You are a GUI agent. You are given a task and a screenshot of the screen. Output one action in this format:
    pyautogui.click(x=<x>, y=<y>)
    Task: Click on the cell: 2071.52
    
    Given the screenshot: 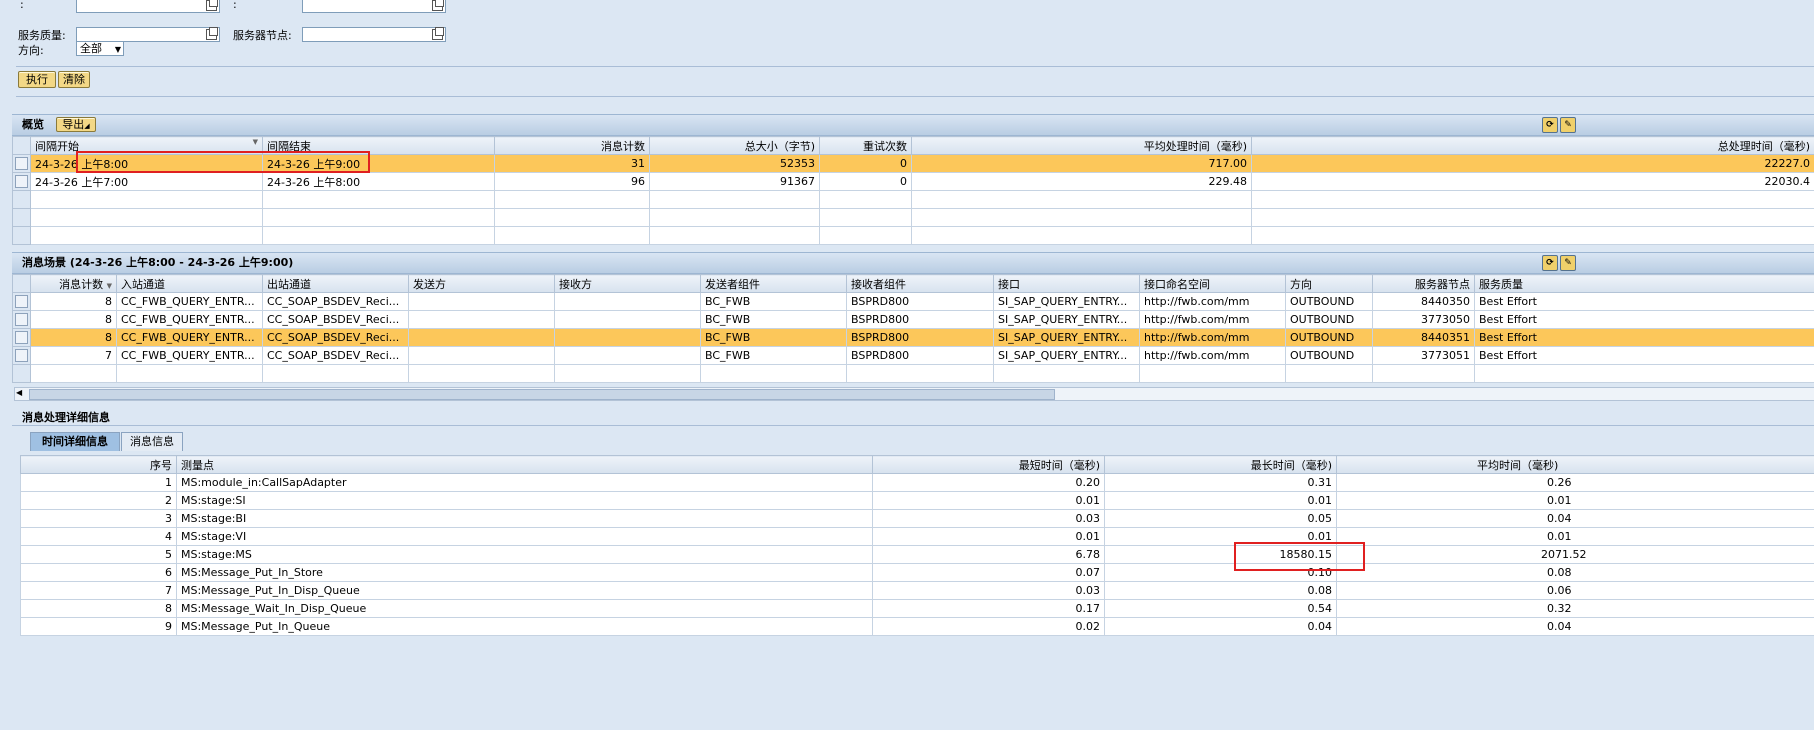 What is the action you would take?
    pyautogui.click(x=1575, y=554)
    